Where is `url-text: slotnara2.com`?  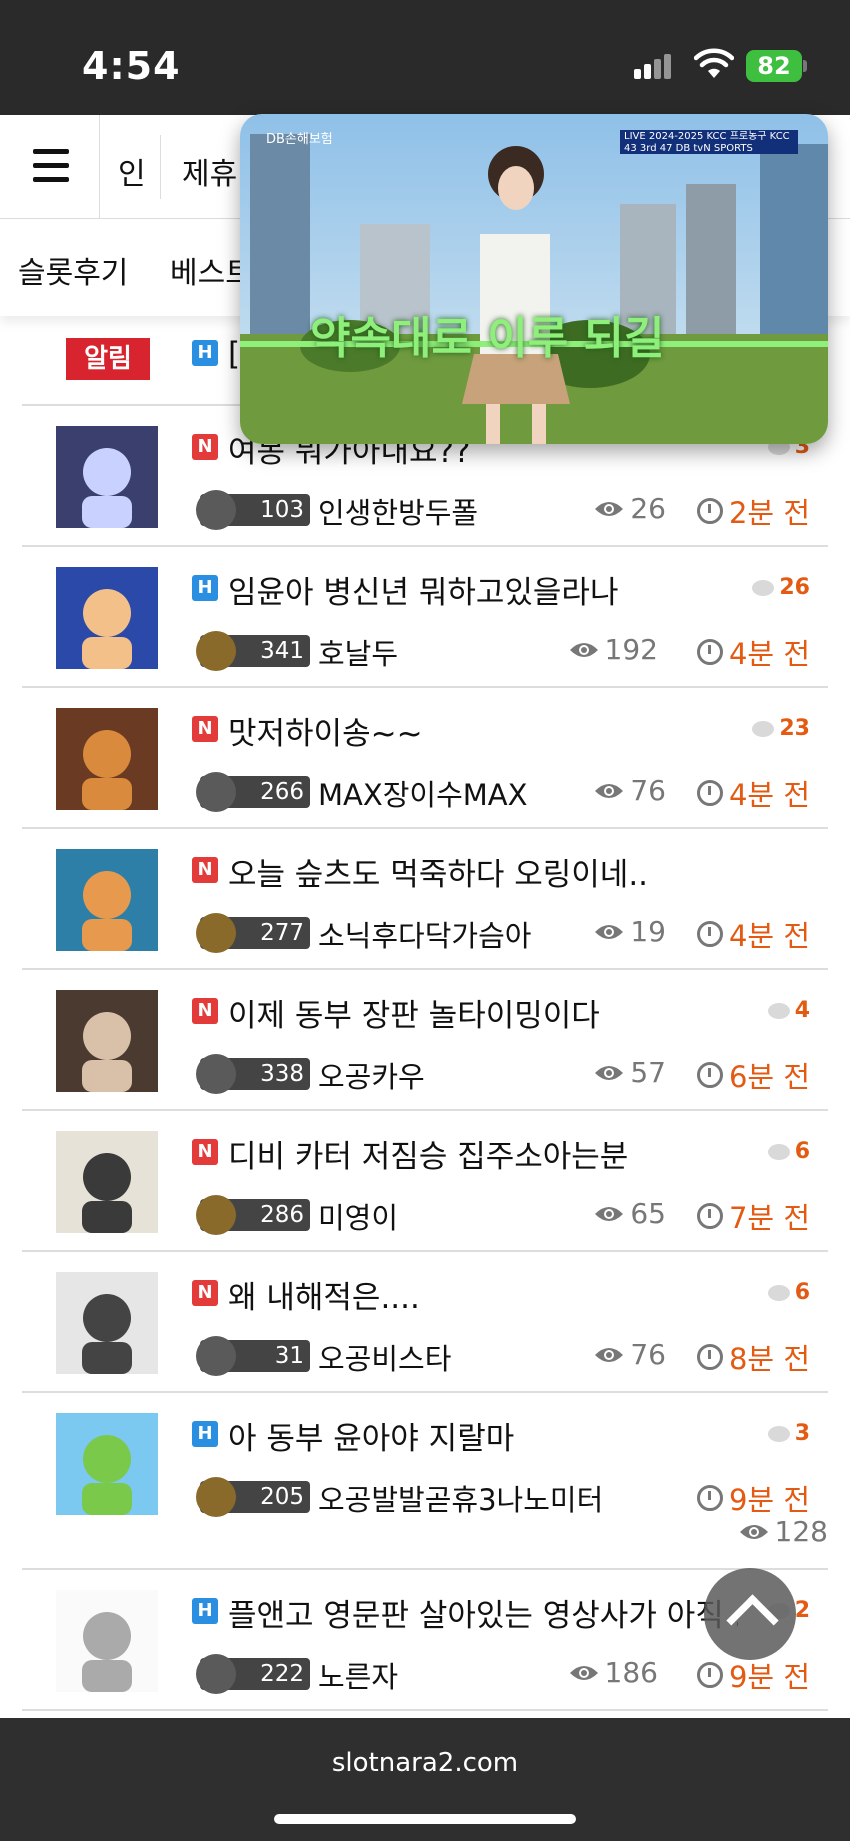
url-text: slotnara2.com is located at coordinates (425, 1763).